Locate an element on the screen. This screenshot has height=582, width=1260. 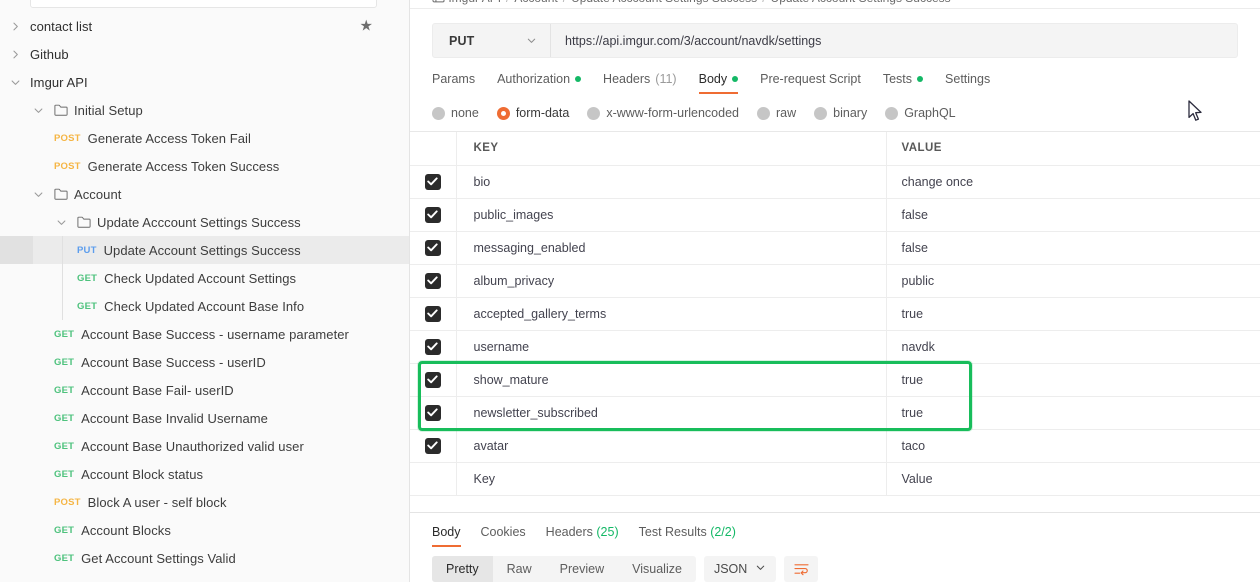
view-mode-raw: Raw is located at coordinates (519, 569).